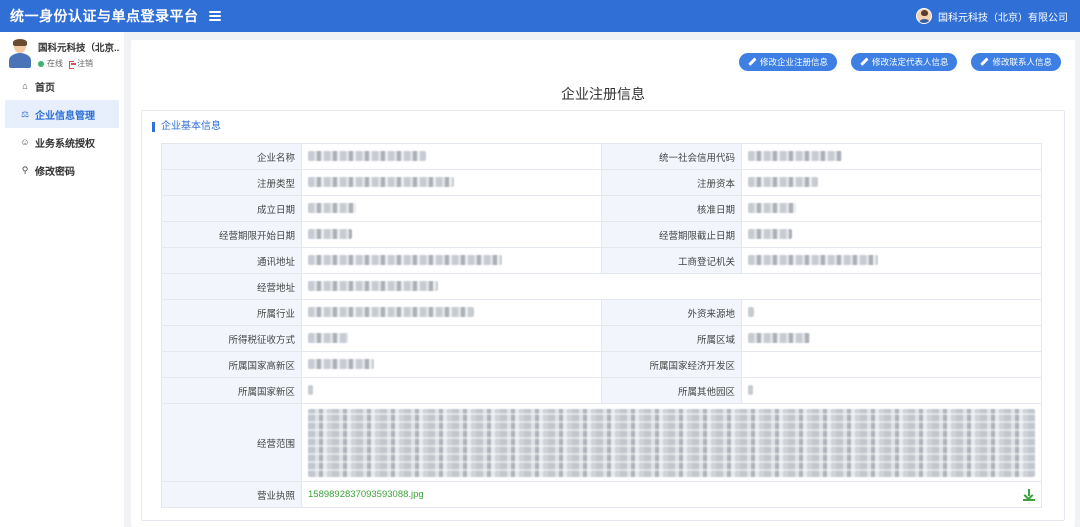 The width and height of the screenshot is (1080, 527). What do you see at coordinates (1029, 494) in the screenshot?
I see `download-icon` at bounding box center [1029, 494].